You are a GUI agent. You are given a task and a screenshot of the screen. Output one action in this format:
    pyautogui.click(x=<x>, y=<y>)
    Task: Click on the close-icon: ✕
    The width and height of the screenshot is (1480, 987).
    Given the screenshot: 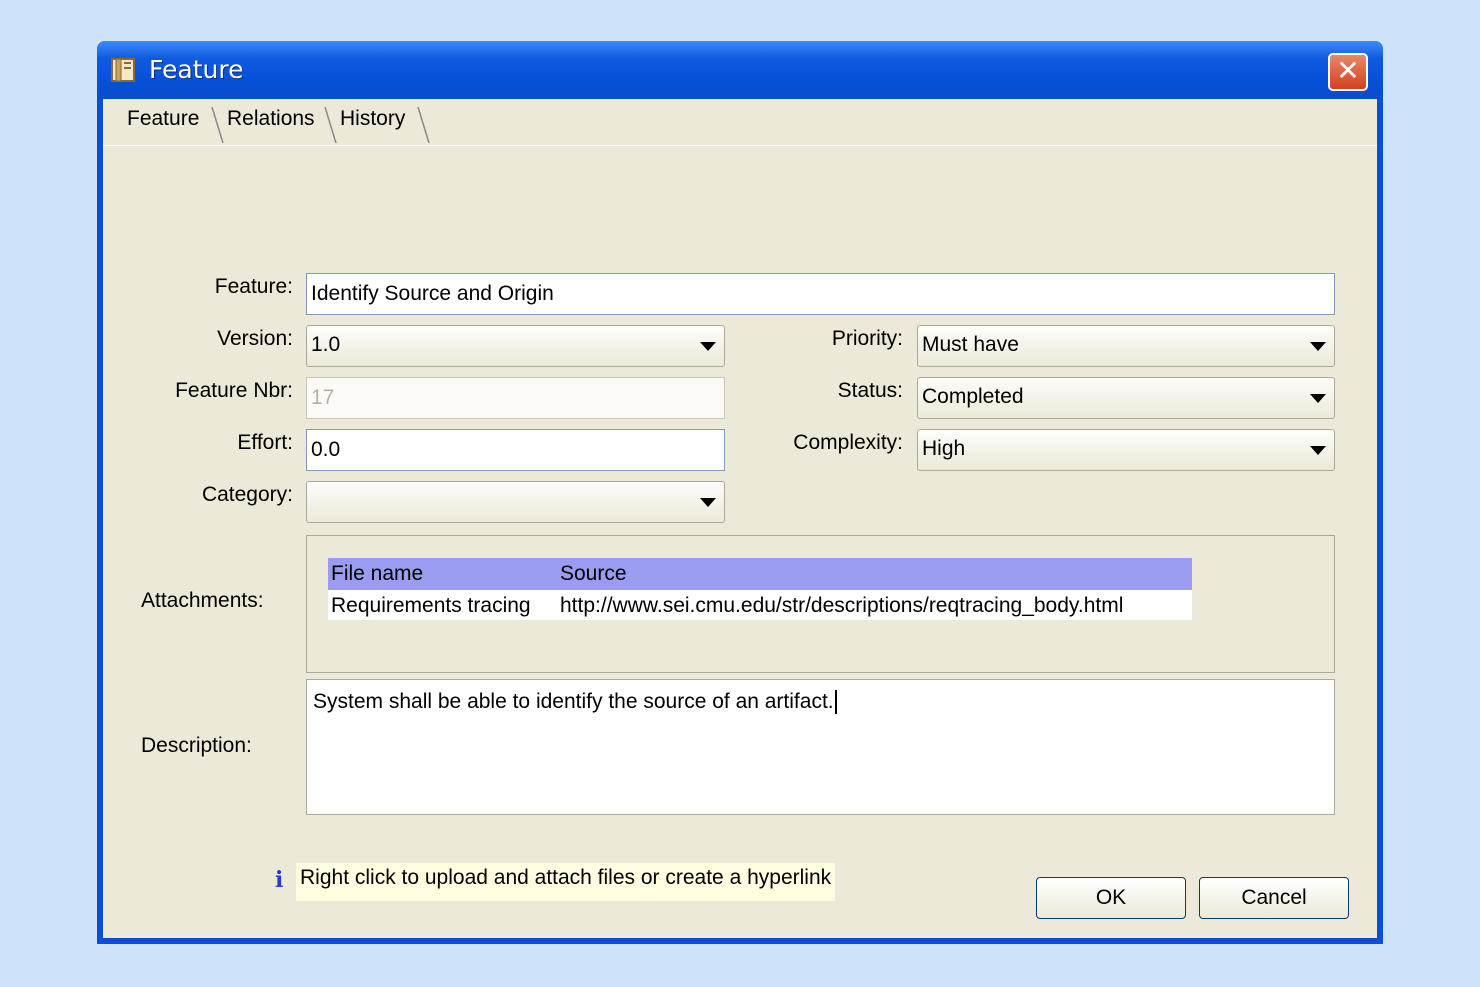 What is the action you would take?
    pyautogui.click(x=1348, y=70)
    